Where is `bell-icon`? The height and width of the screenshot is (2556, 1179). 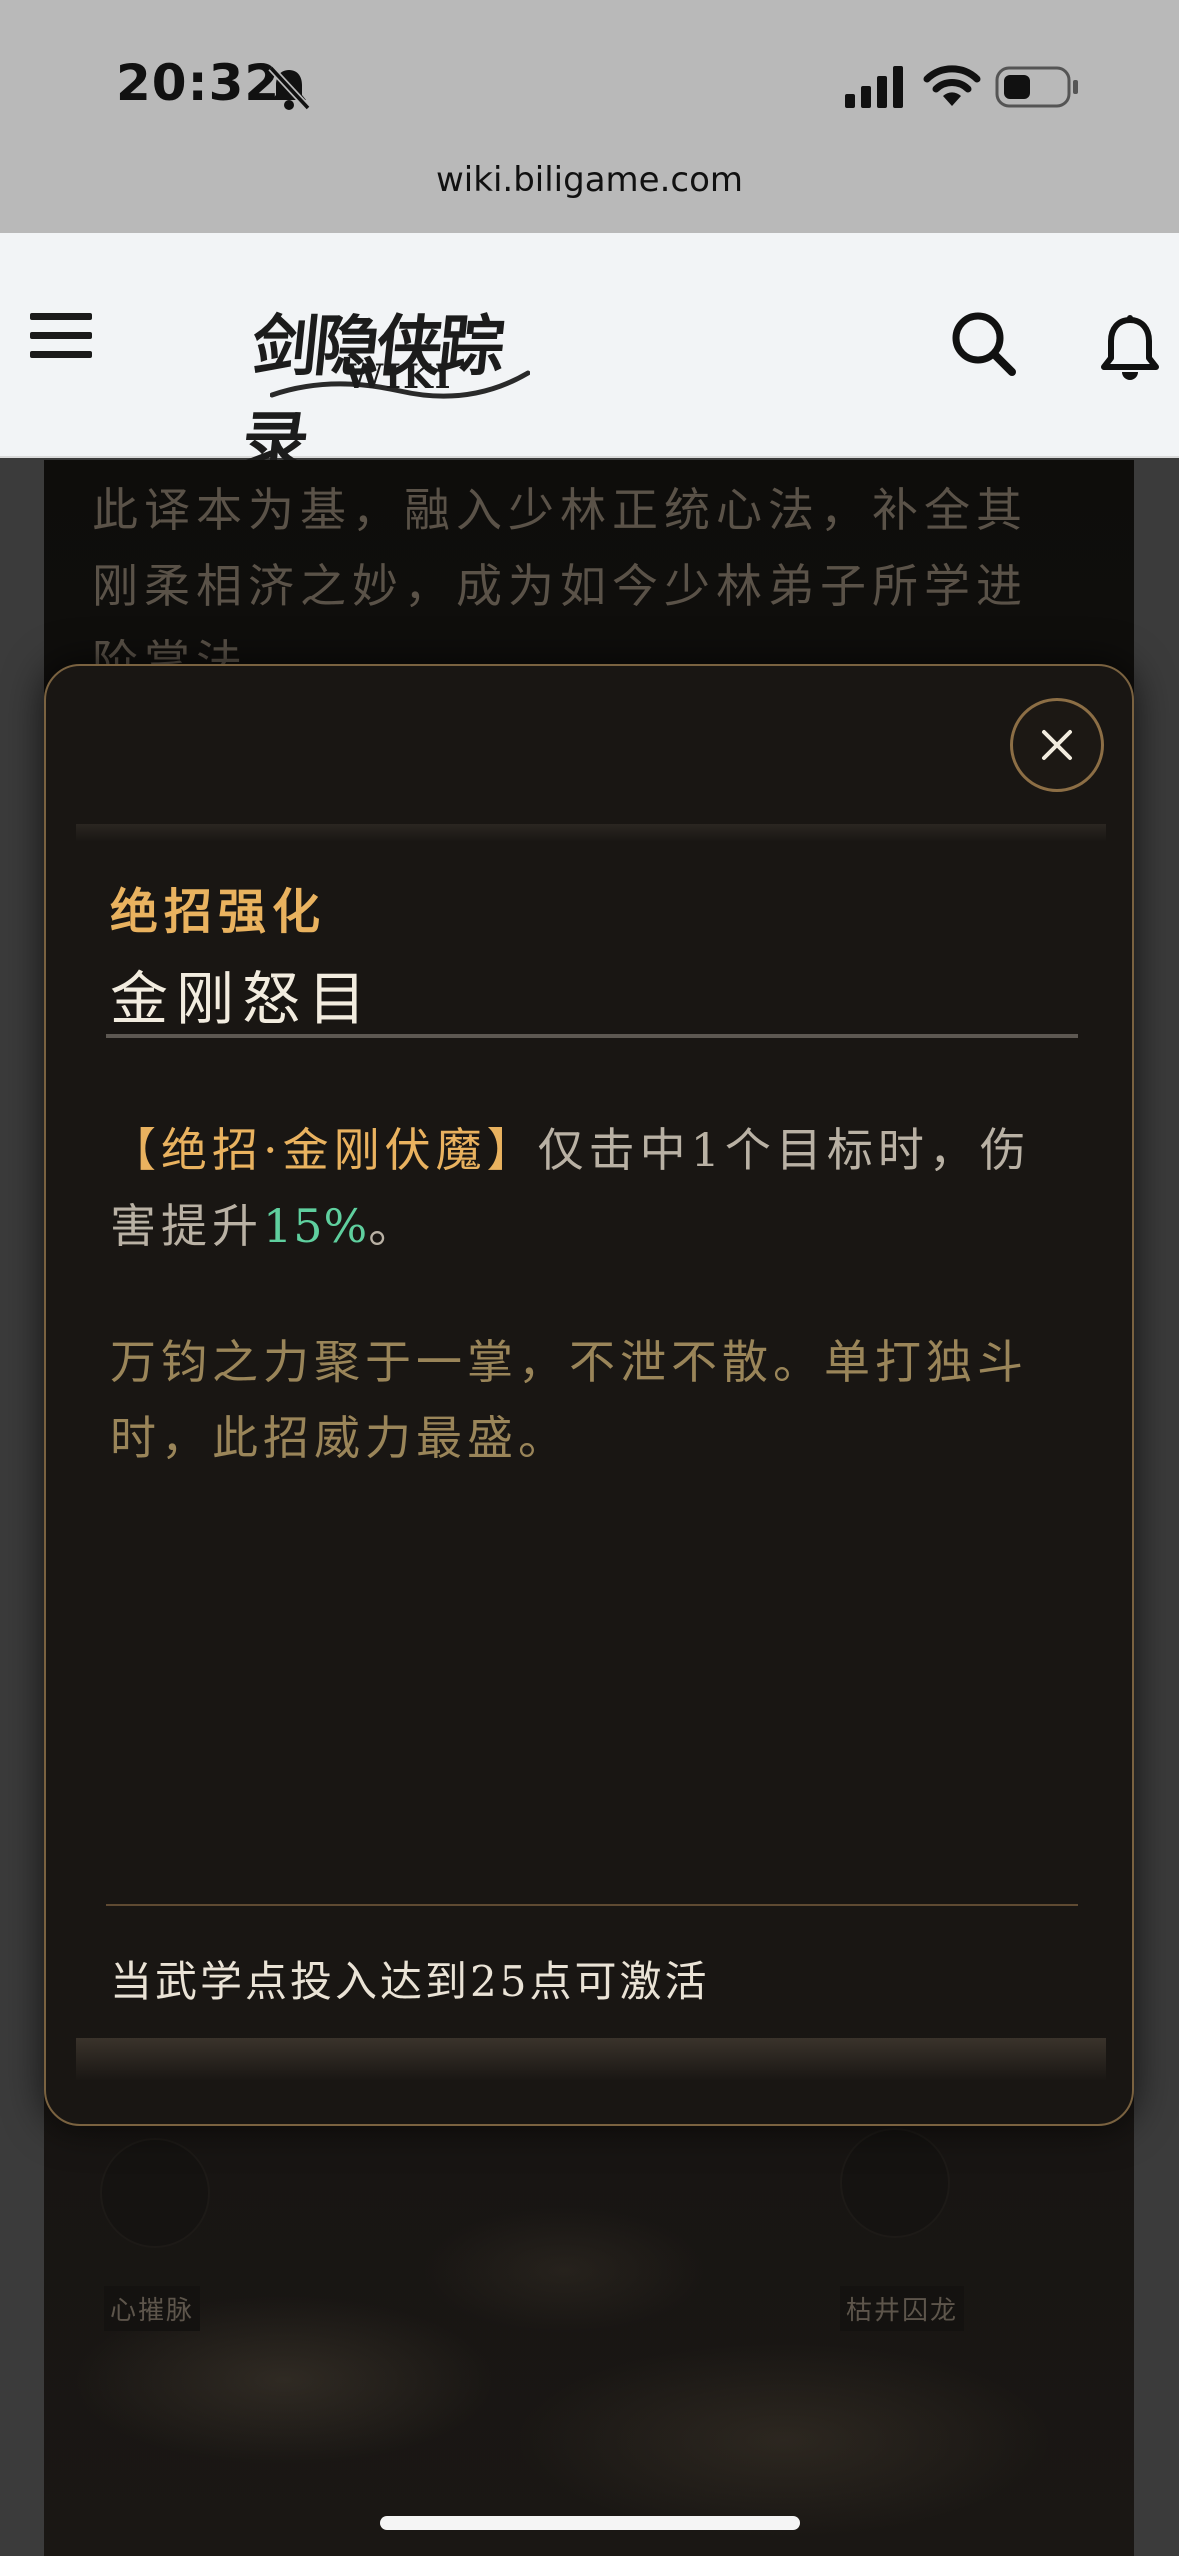
bell-icon is located at coordinates (1130, 349).